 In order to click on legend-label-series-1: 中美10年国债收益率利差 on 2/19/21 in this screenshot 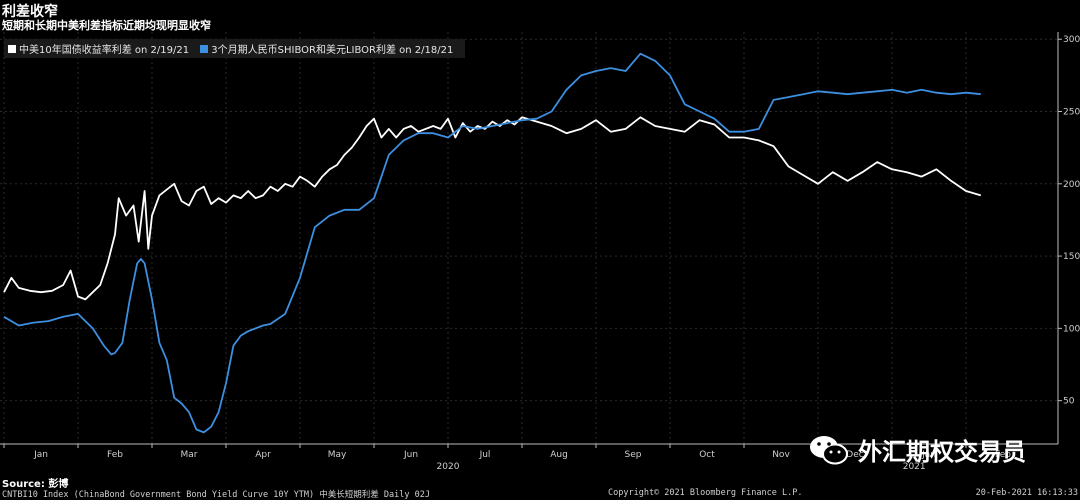, I will do `click(104, 50)`.